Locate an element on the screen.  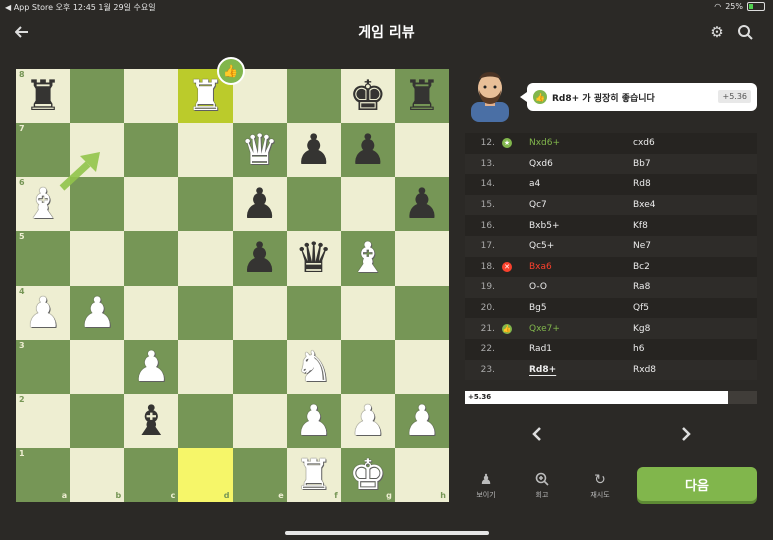
square-a4: 4 ♟ is located at coordinates (43, 312).